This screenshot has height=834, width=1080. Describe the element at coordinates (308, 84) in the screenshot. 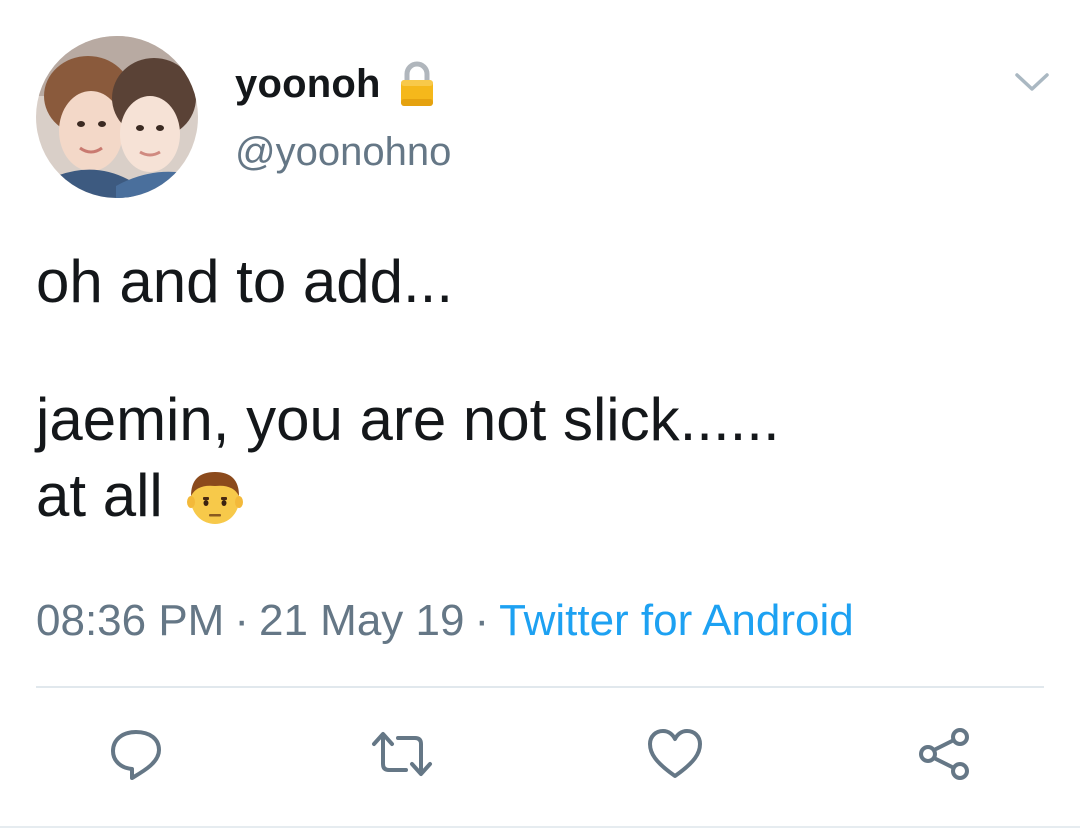

I see `display-name: yoonoh` at that location.